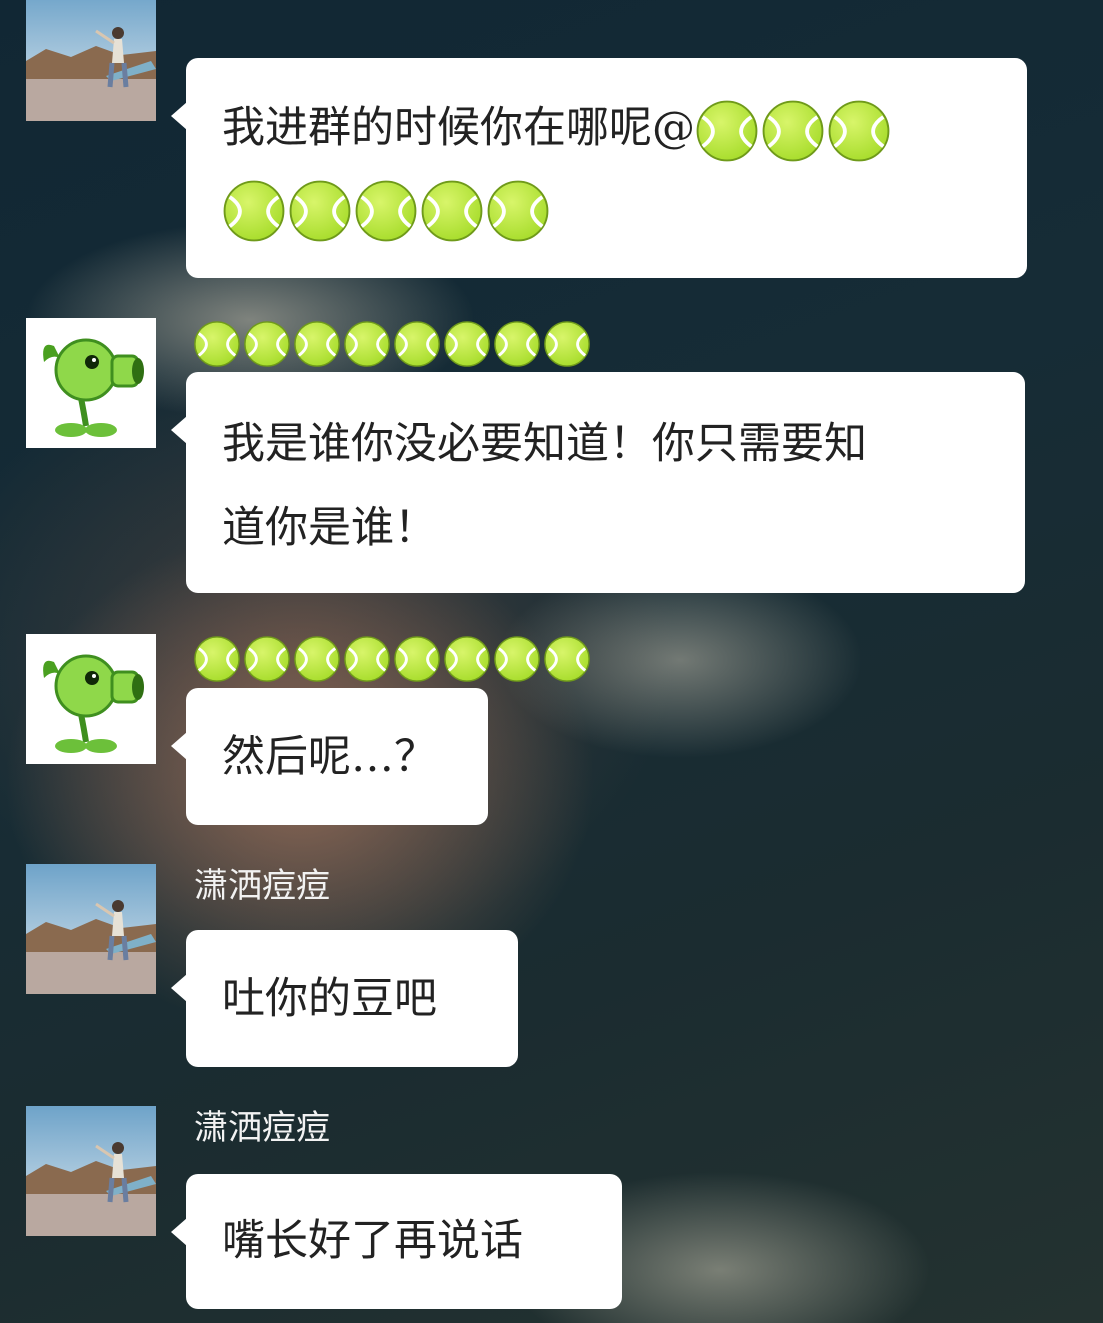 The image size is (1103, 1323). Describe the element at coordinates (329, 999) in the screenshot. I see `message-text: 吐你的豆吧` at that location.